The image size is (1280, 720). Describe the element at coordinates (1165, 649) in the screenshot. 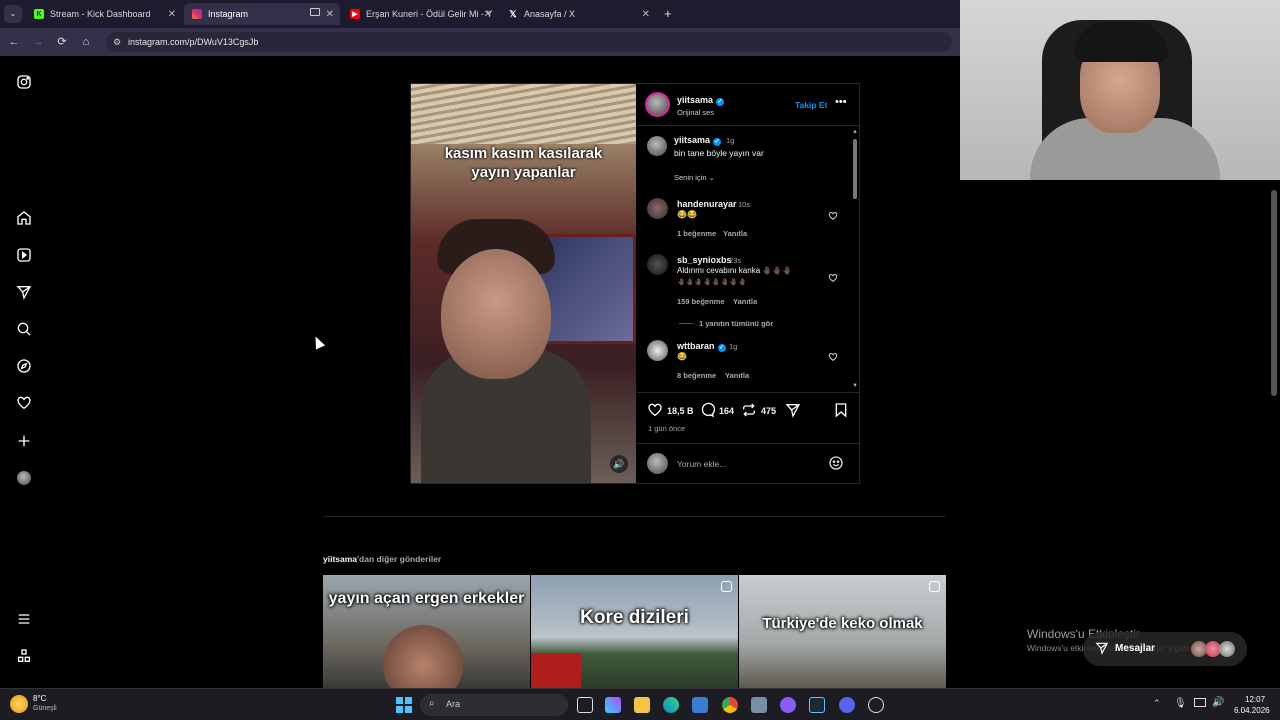

I see `messages-button: Mesajlar` at that location.